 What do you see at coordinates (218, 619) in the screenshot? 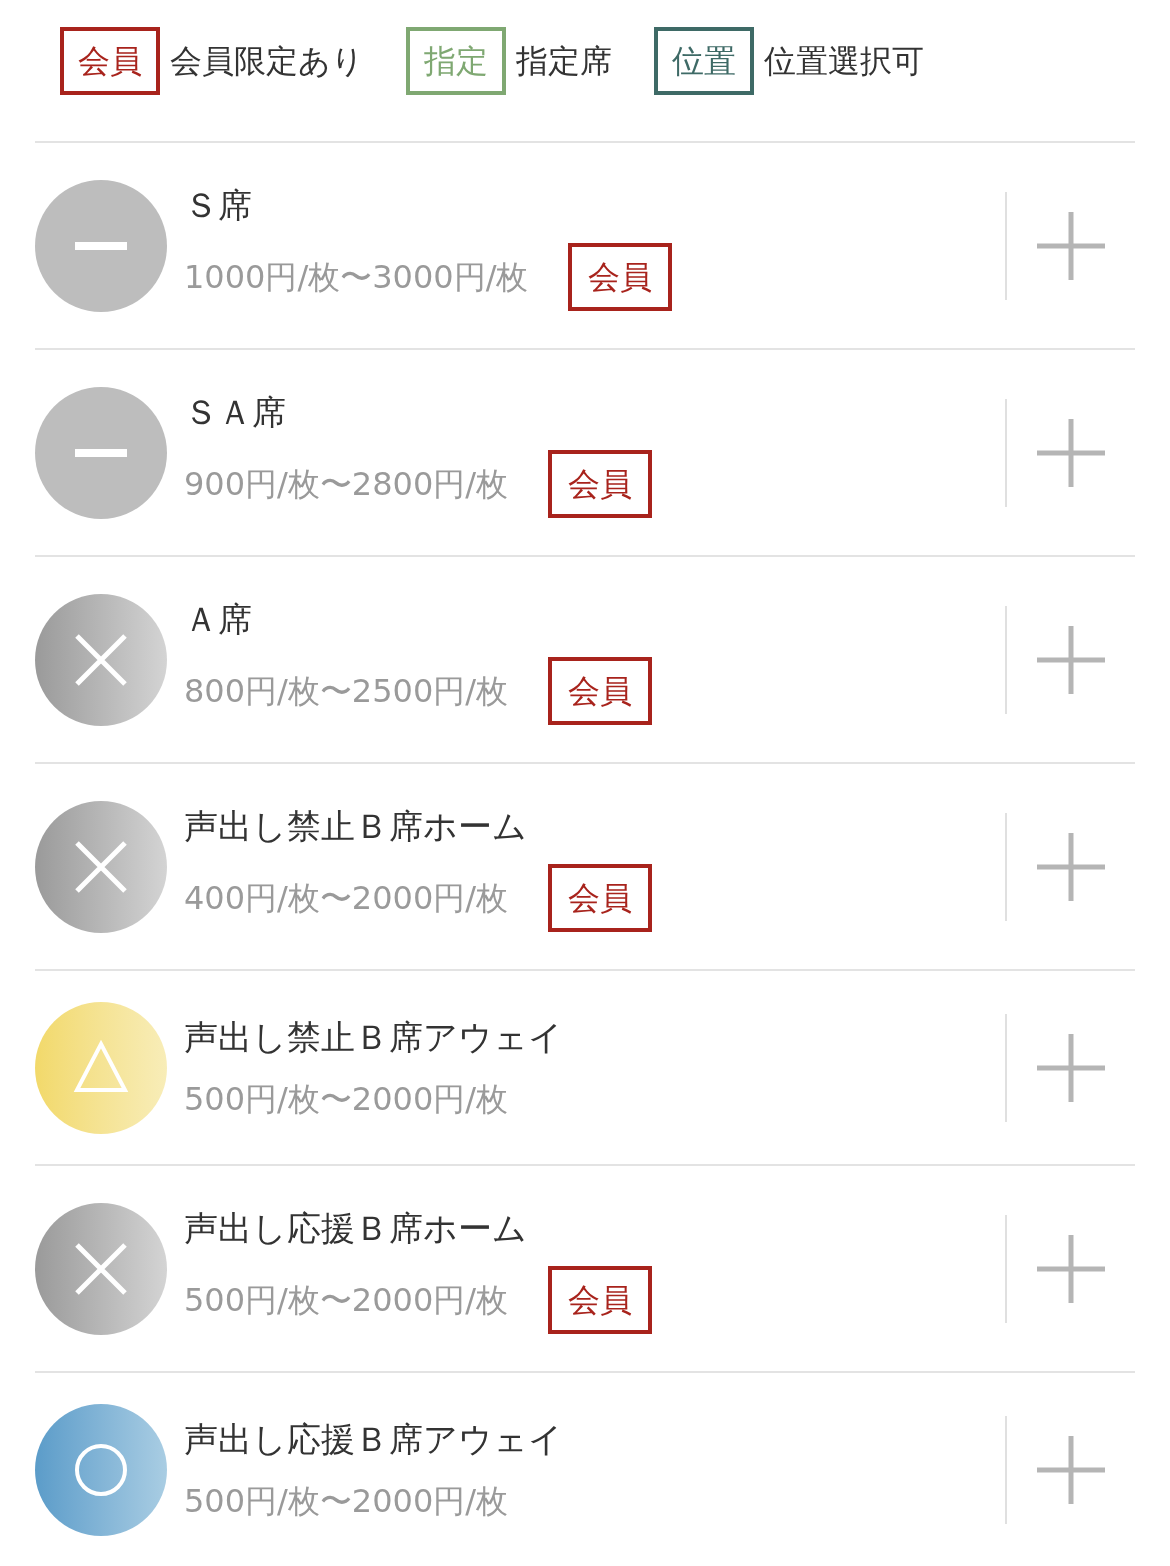
I see `seat-name: Ａ席` at bounding box center [218, 619].